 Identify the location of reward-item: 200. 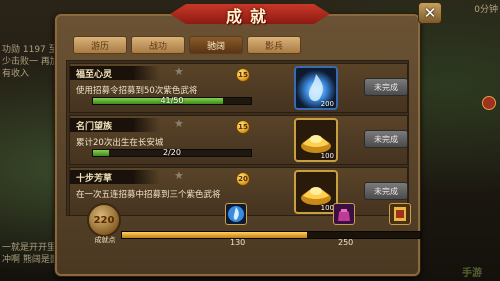
(316, 88).